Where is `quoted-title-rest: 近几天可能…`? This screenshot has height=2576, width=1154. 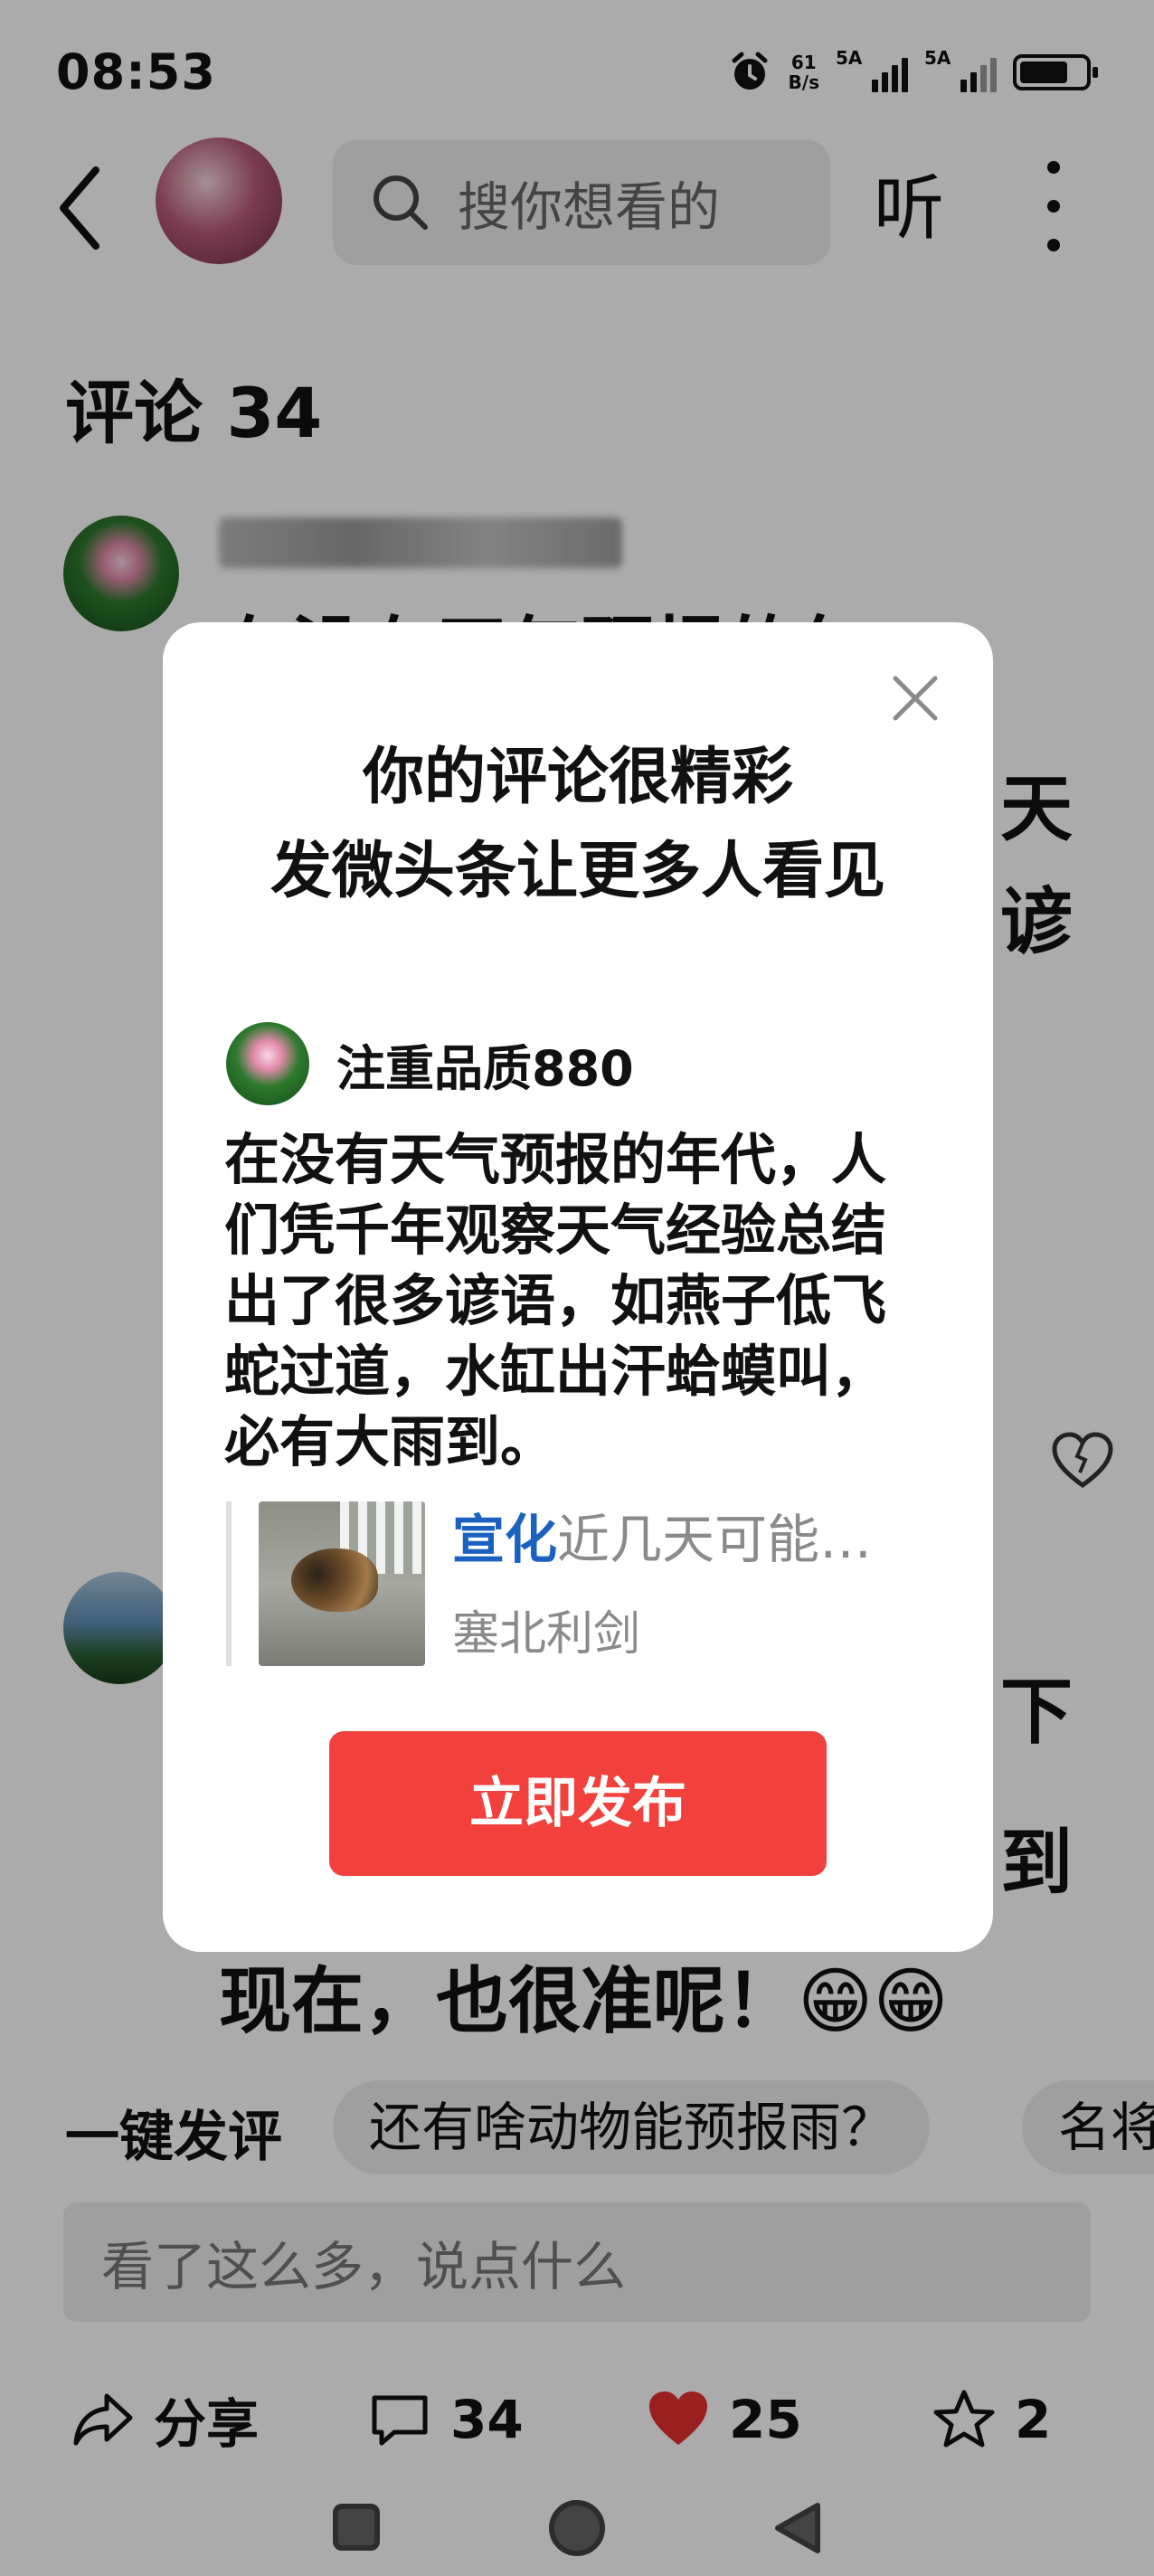
quoted-title-rest: 近几天可能… is located at coordinates (715, 1539).